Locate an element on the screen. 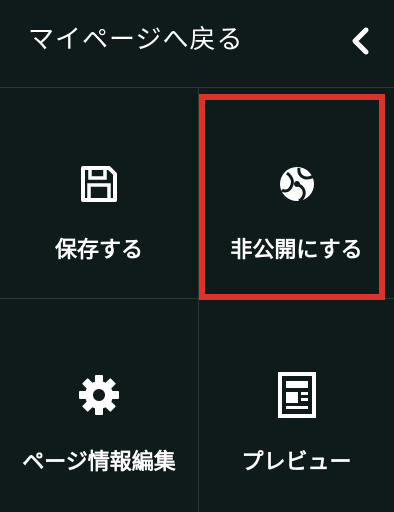 The height and width of the screenshot is (512, 394). document-preview-icon is located at coordinates (296, 395).